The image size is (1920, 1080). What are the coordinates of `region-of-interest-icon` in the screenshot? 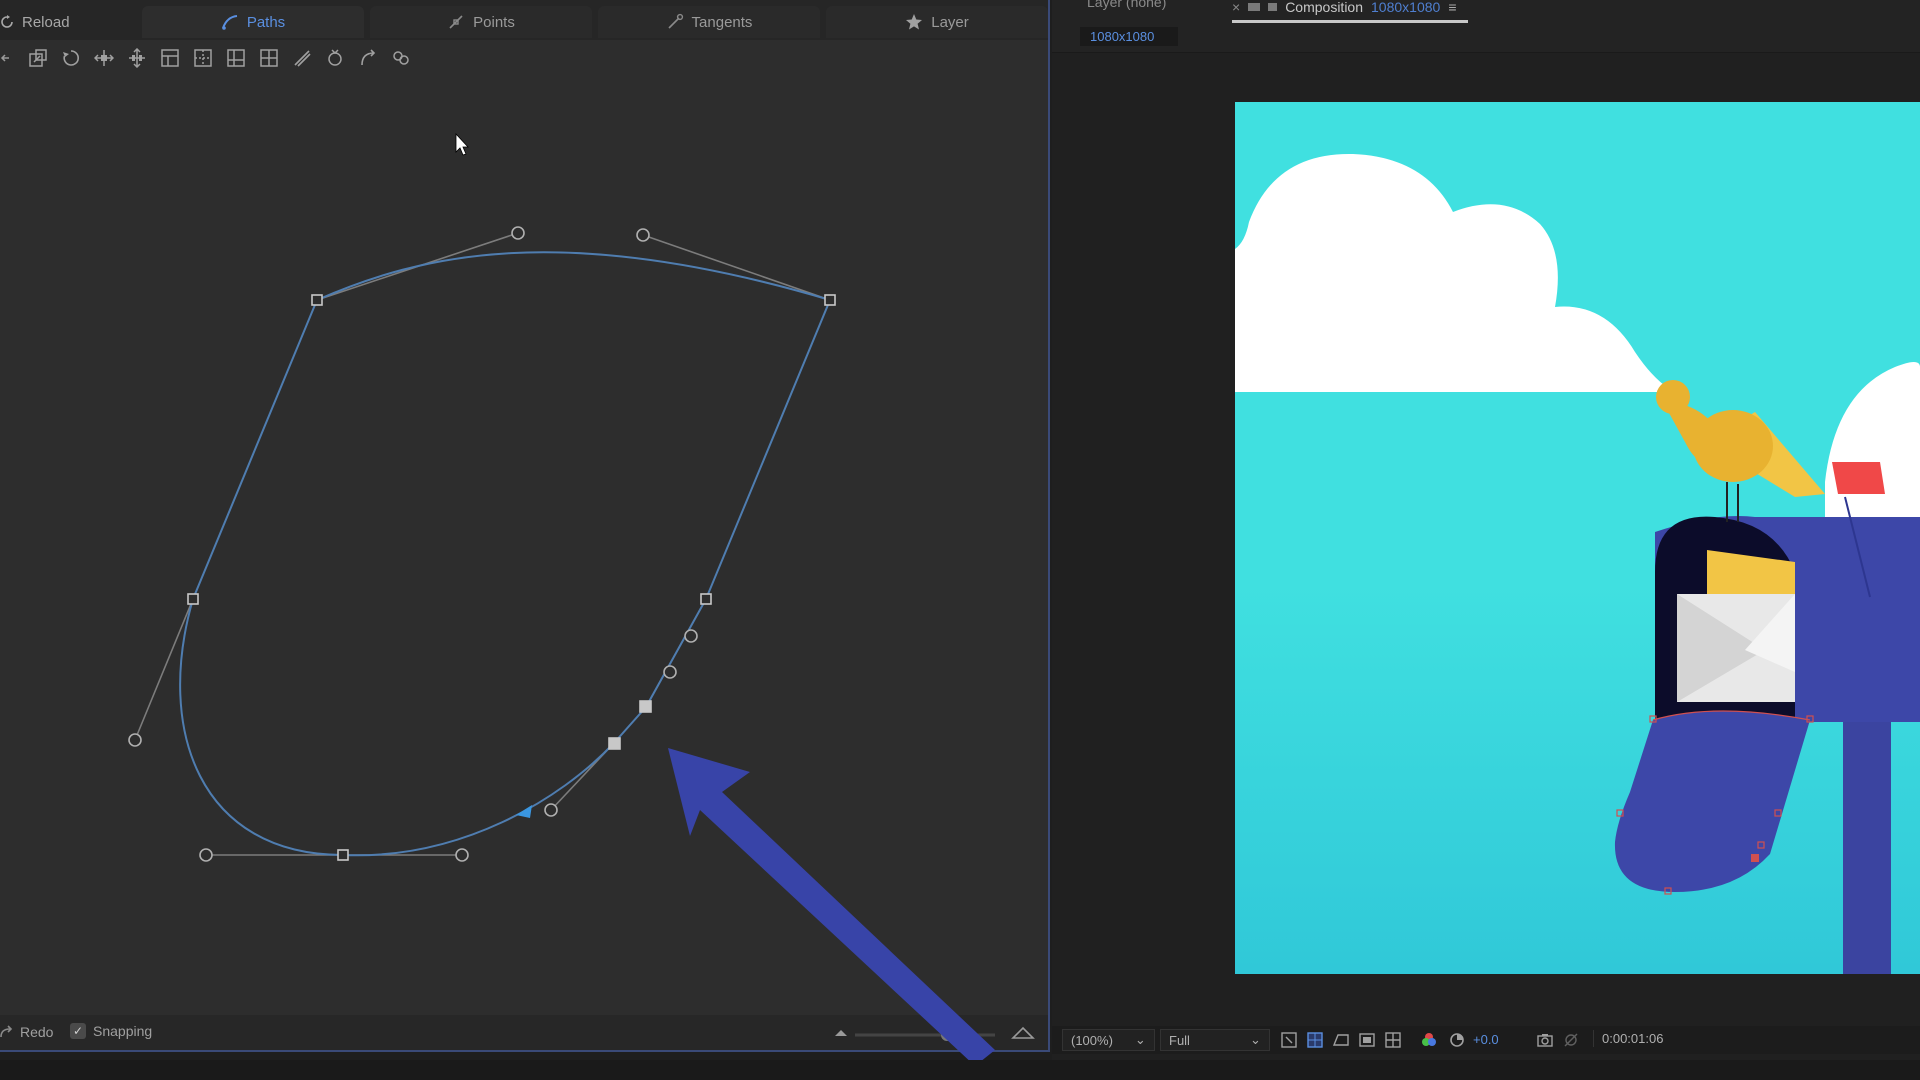 It's located at (1289, 1040).